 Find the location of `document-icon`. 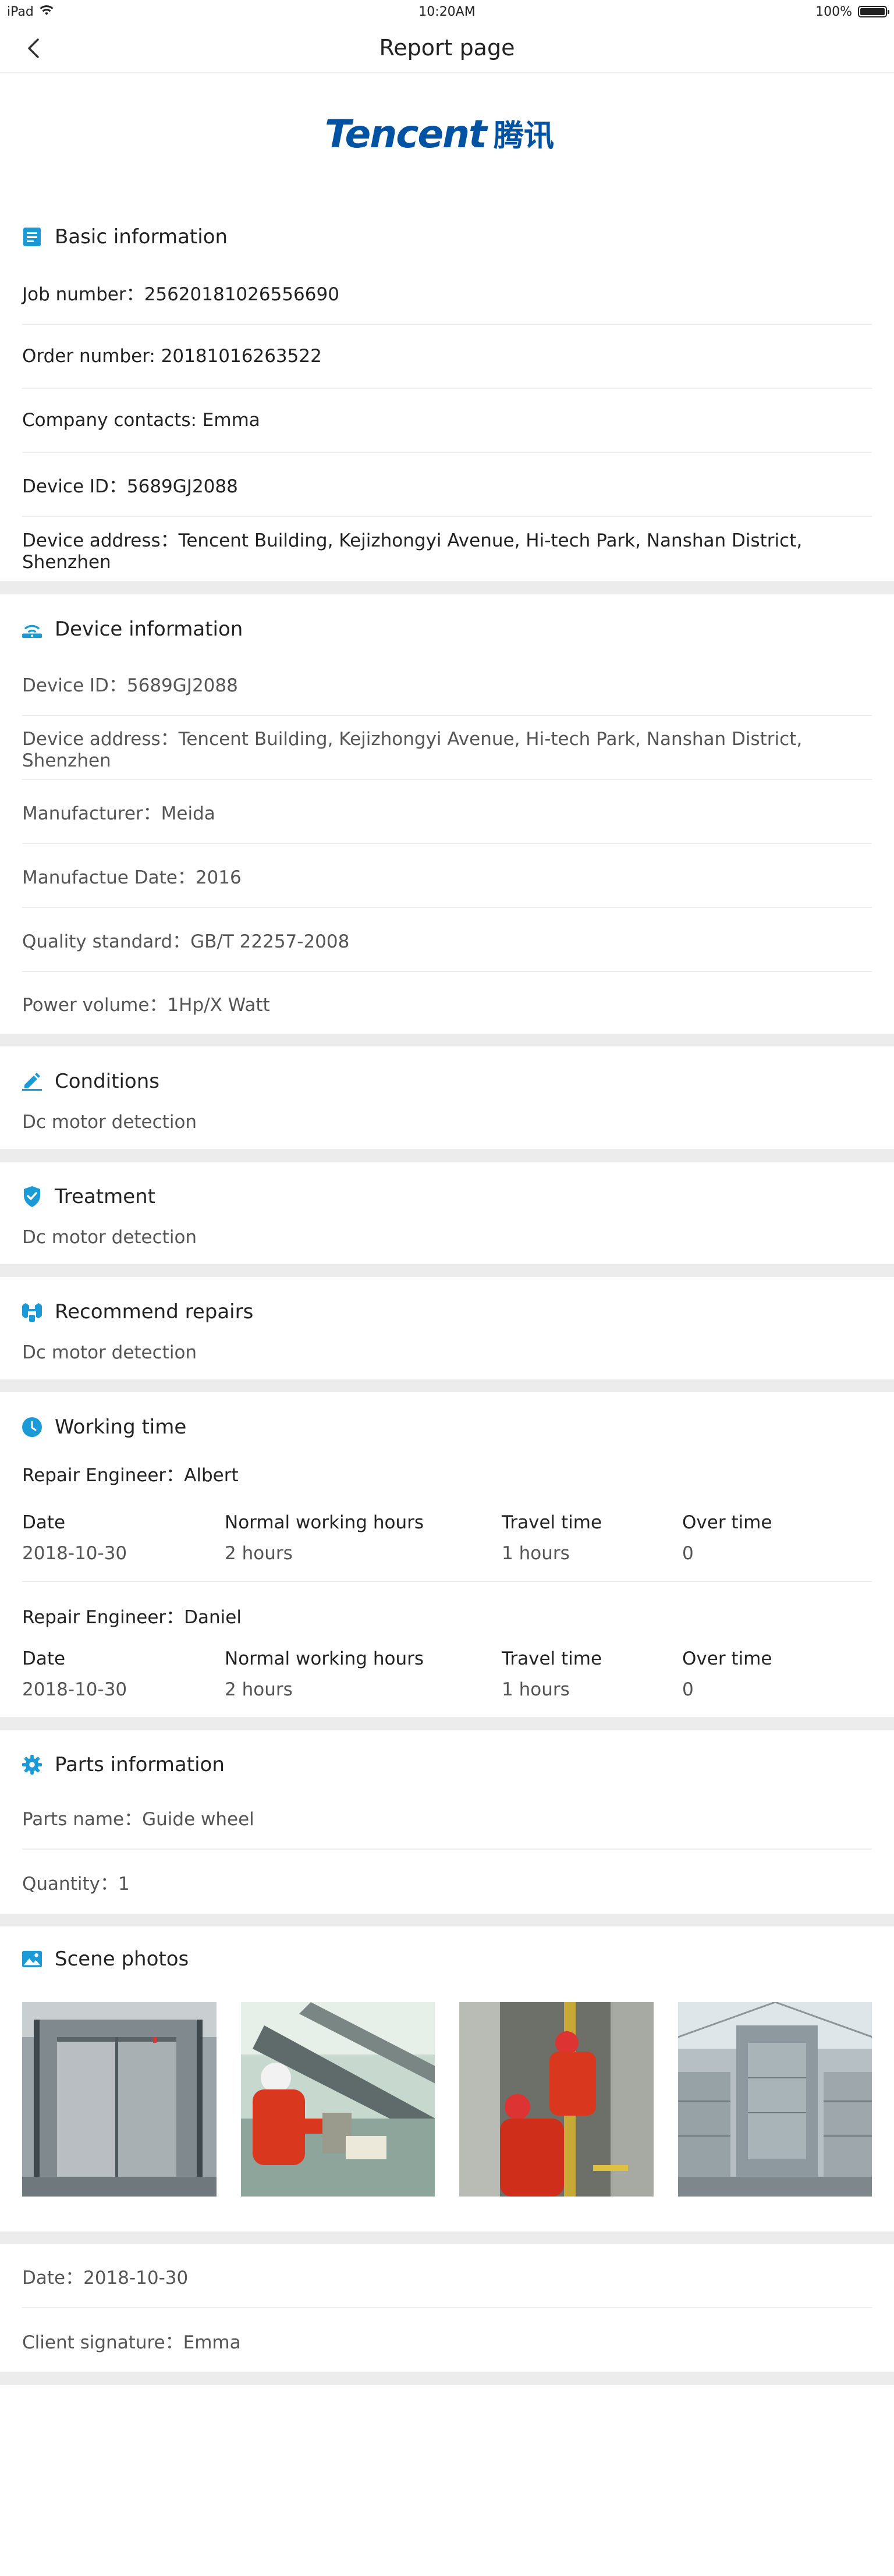

document-icon is located at coordinates (32, 237).